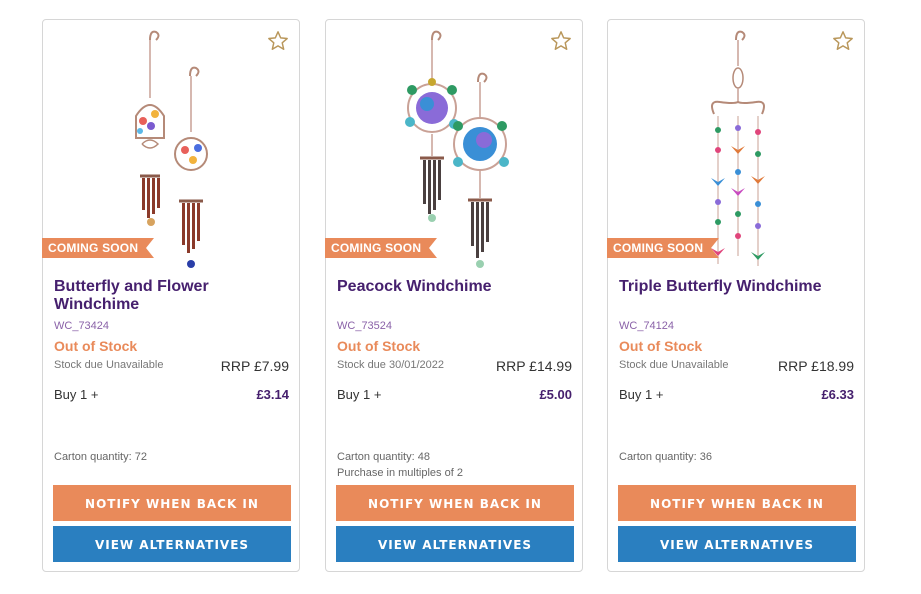 The image size is (921, 594). I want to click on trade-price: £3.14, so click(272, 394).